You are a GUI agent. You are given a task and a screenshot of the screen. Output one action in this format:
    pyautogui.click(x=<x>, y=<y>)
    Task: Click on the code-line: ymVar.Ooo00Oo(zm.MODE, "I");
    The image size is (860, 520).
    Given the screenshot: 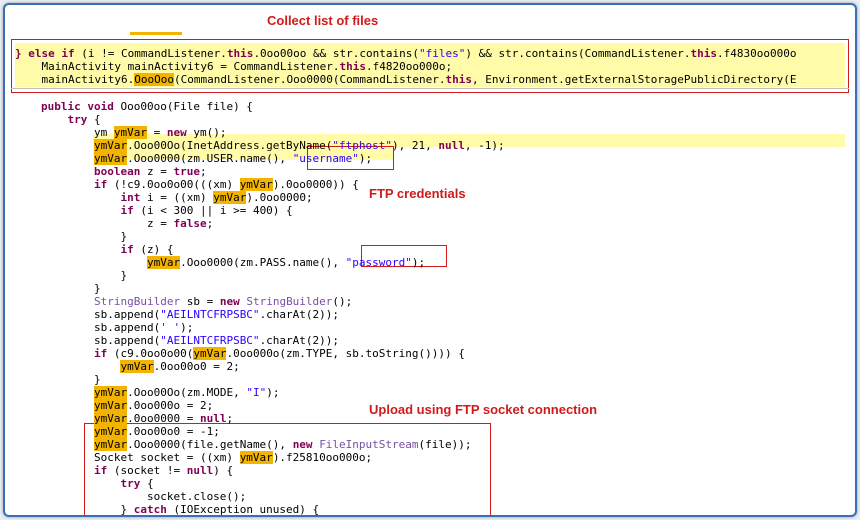 What is the action you would take?
    pyautogui.click(x=186, y=392)
    